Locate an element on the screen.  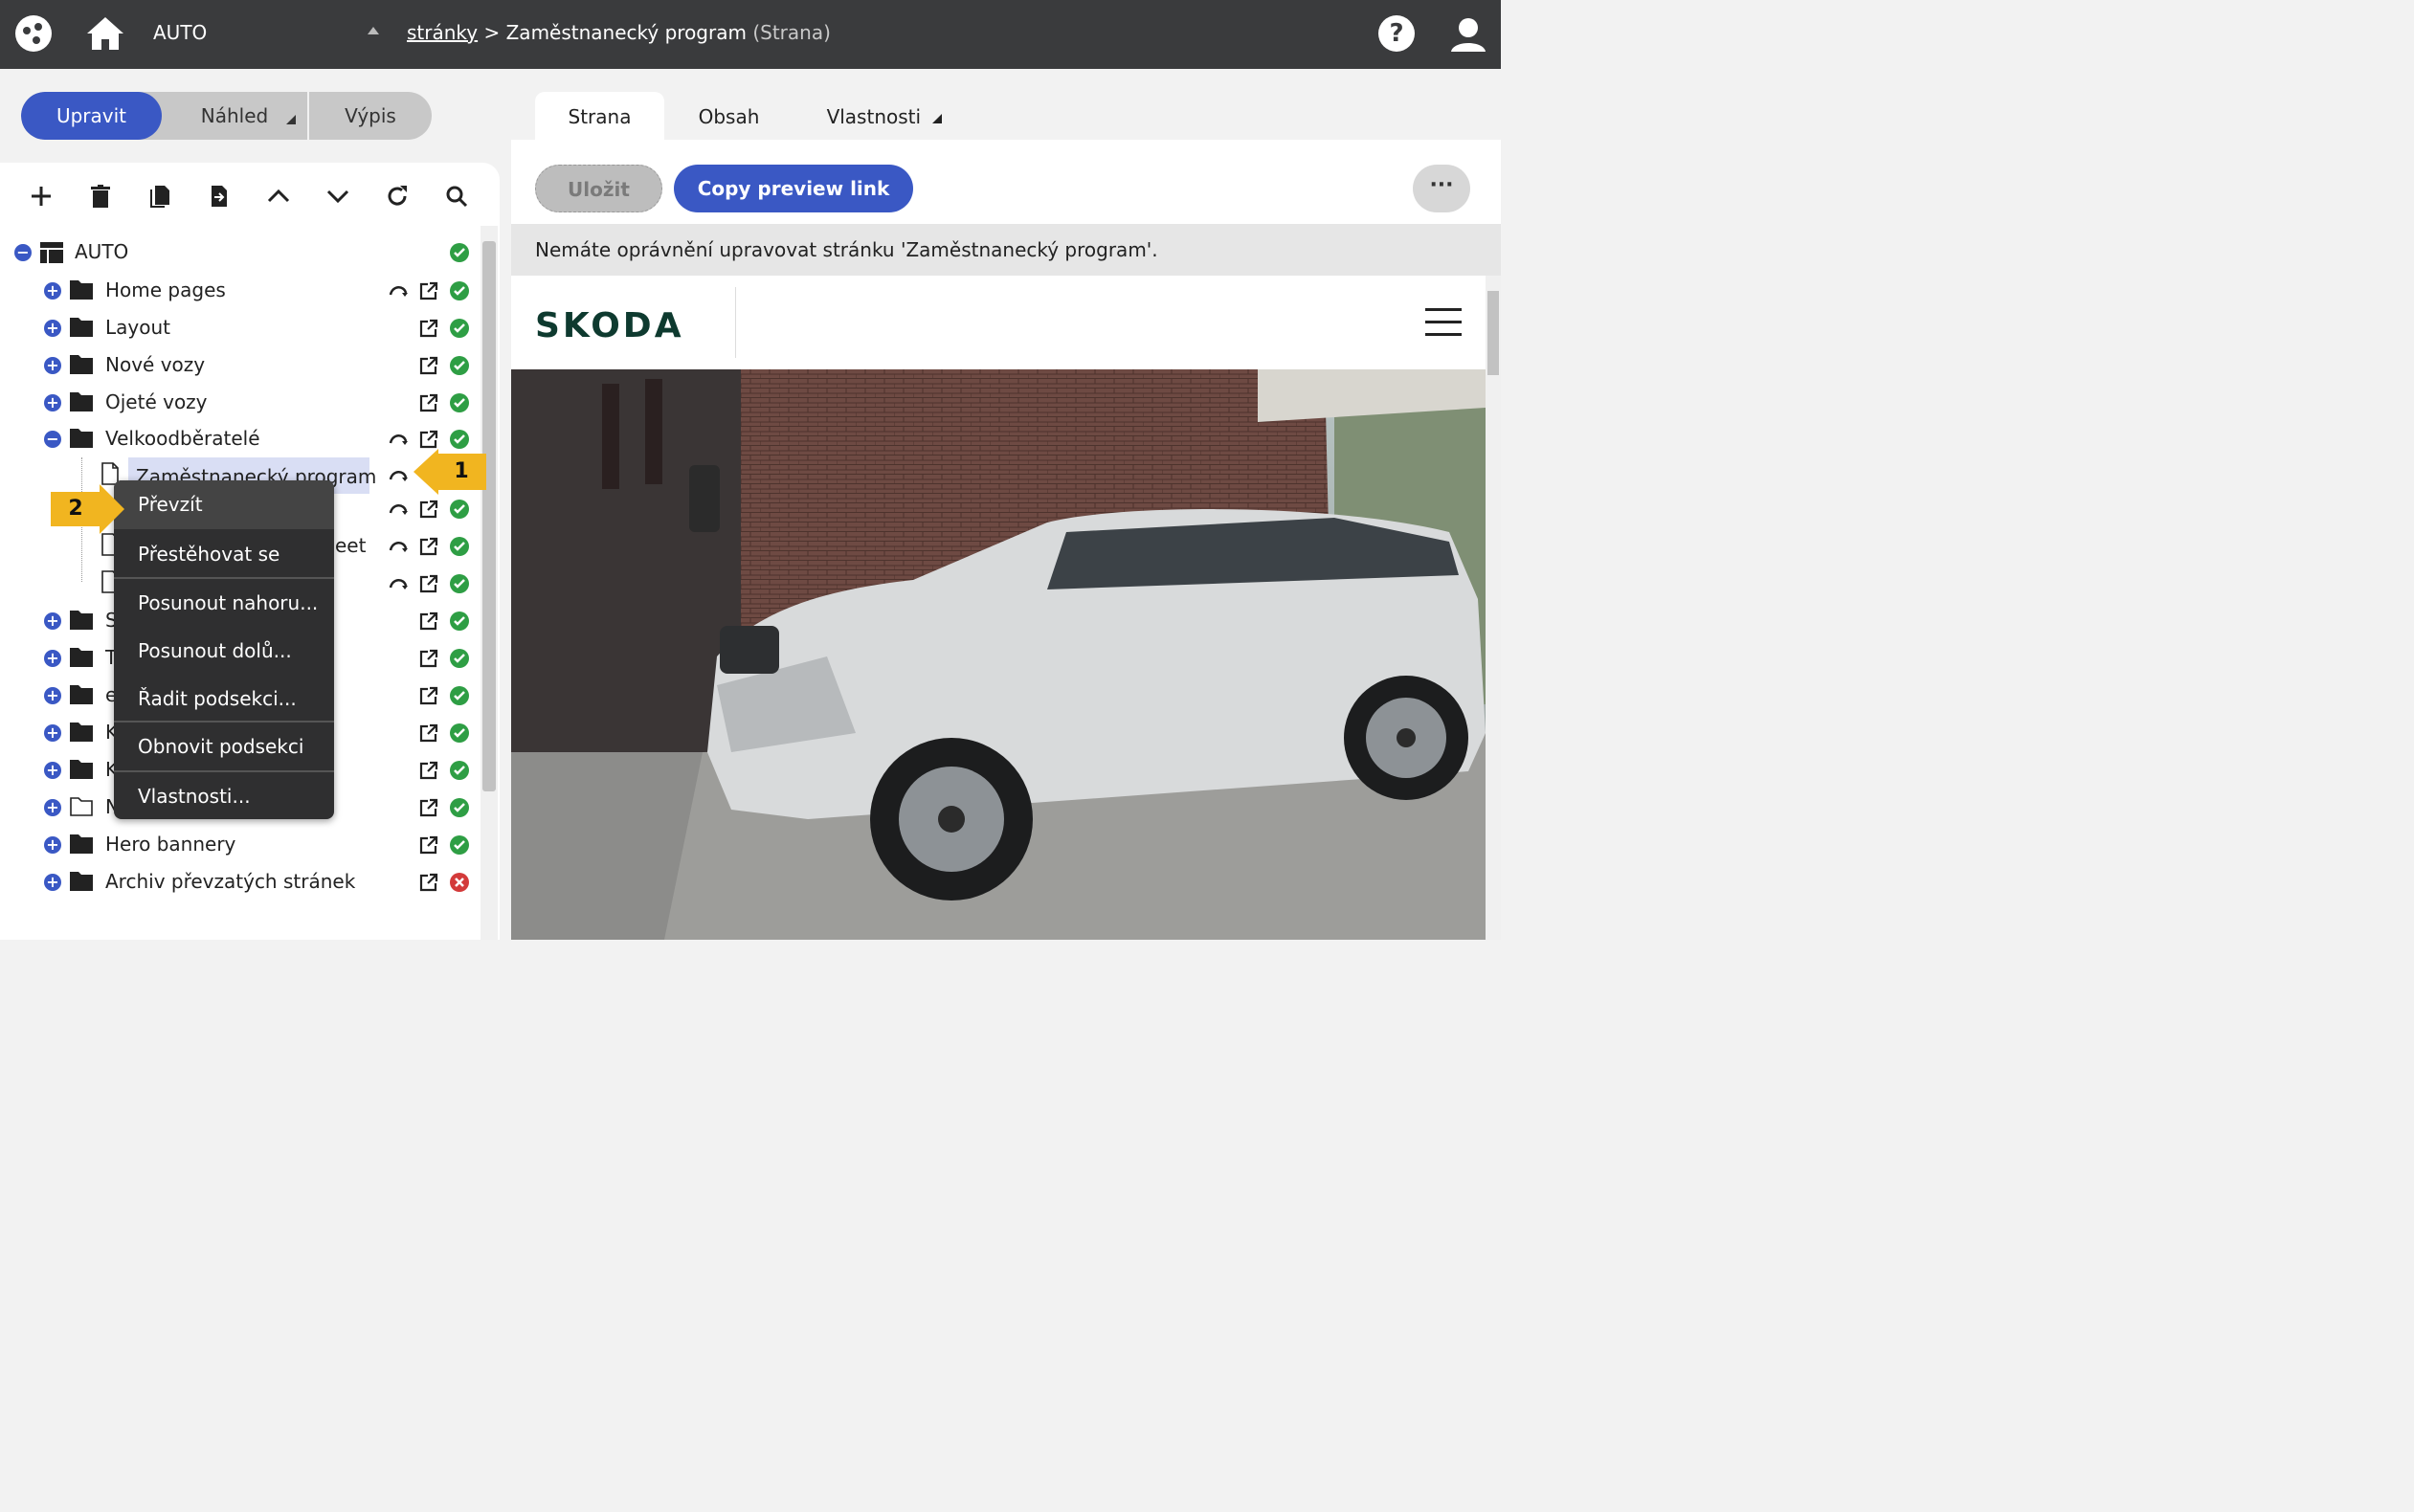
copy-preview-link-button: Copy preview link is located at coordinates (794, 188).